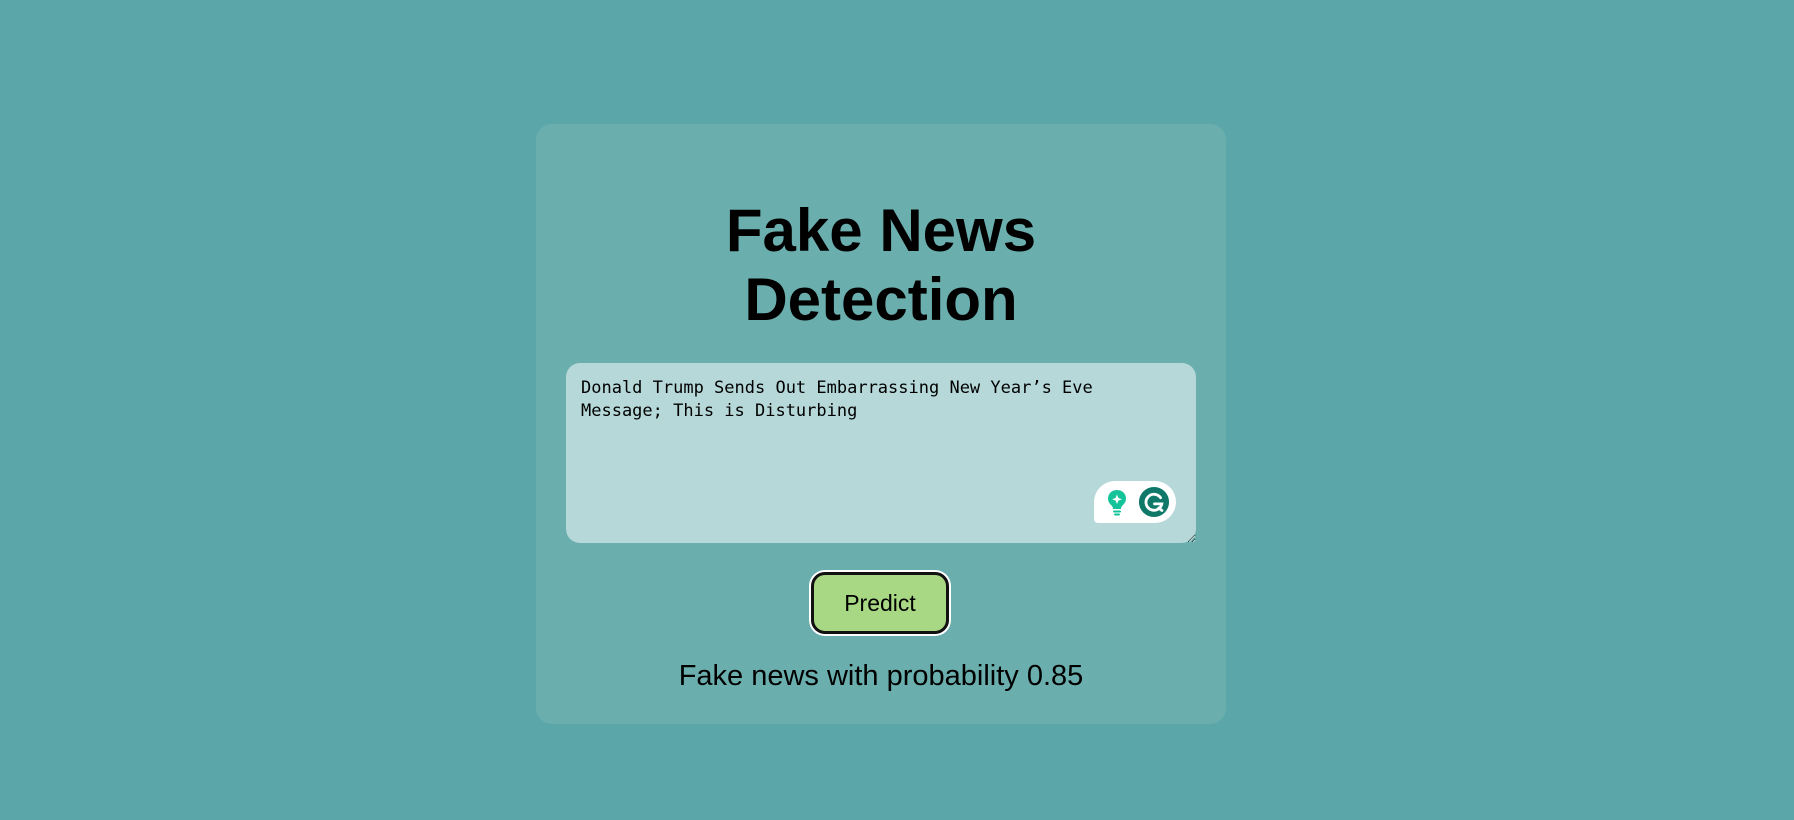 This screenshot has width=1794, height=820. Describe the element at coordinates (1154, 502) in the screenshot. I see `grammarly-g-icon` at that location.